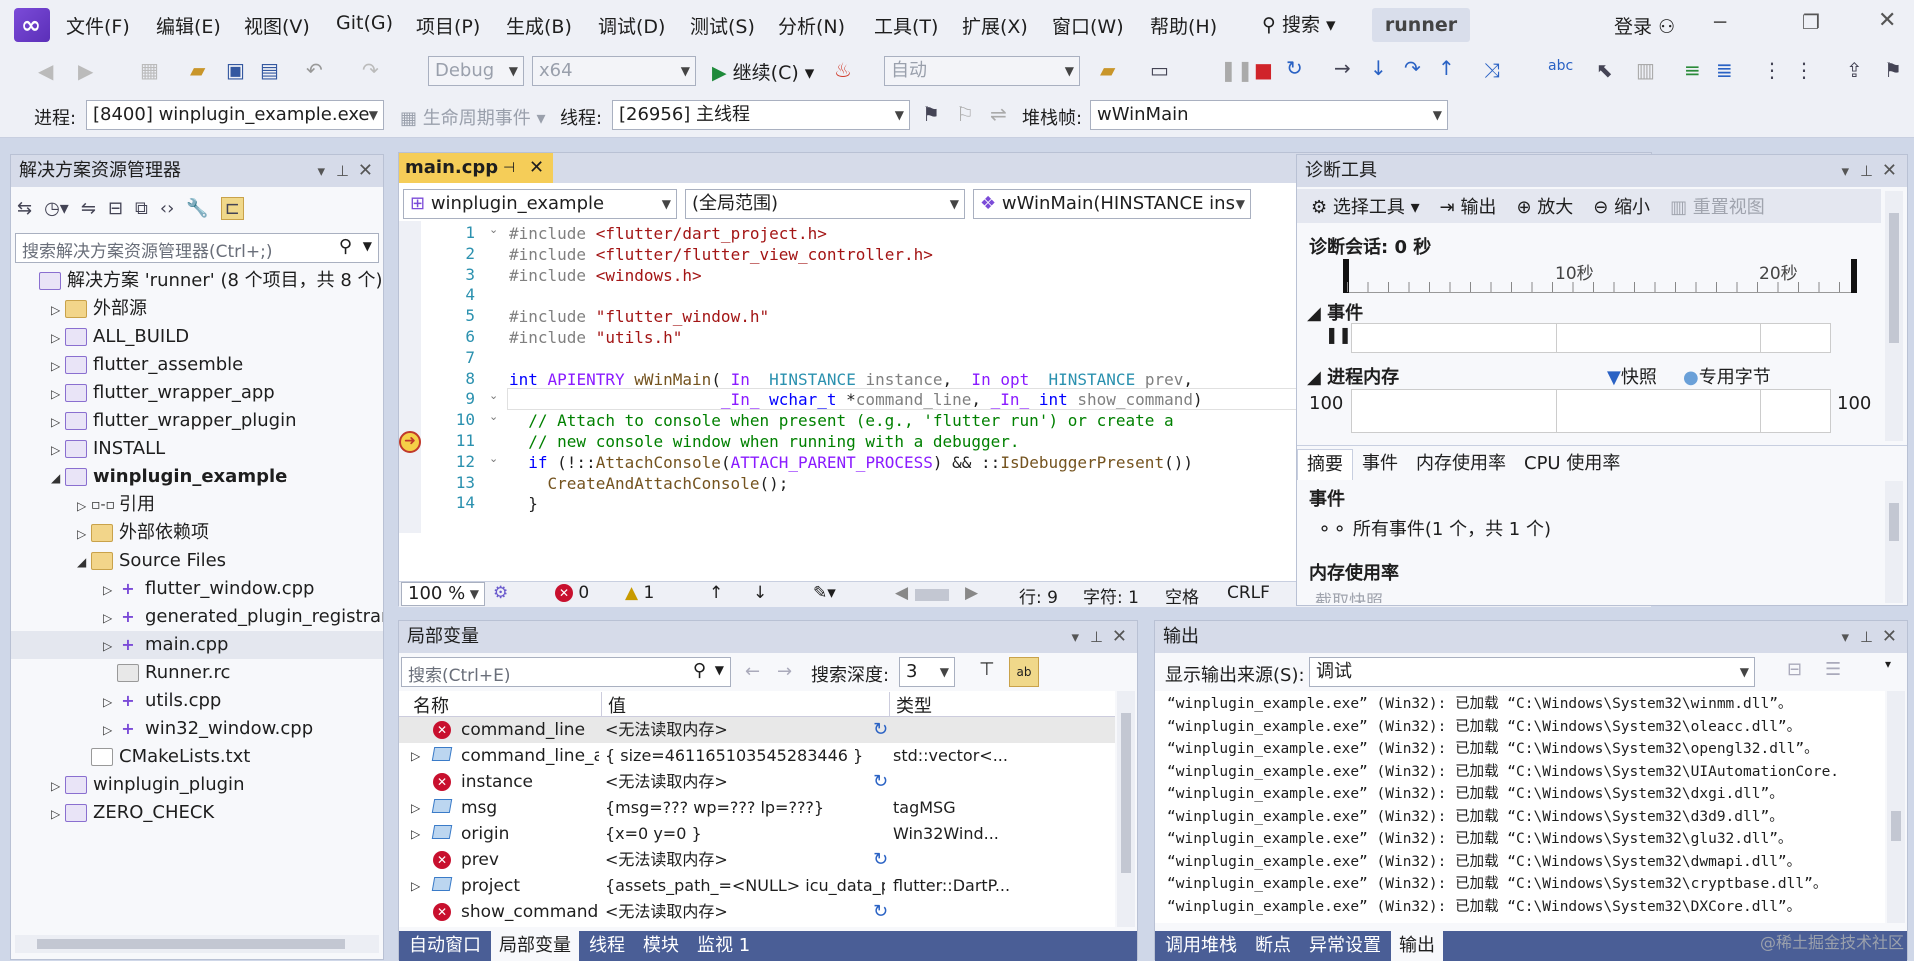 This screenshot has height=961, width=1914. I want to click on continue-button: ▶ 继续(C) ▾, so click(763, 71).